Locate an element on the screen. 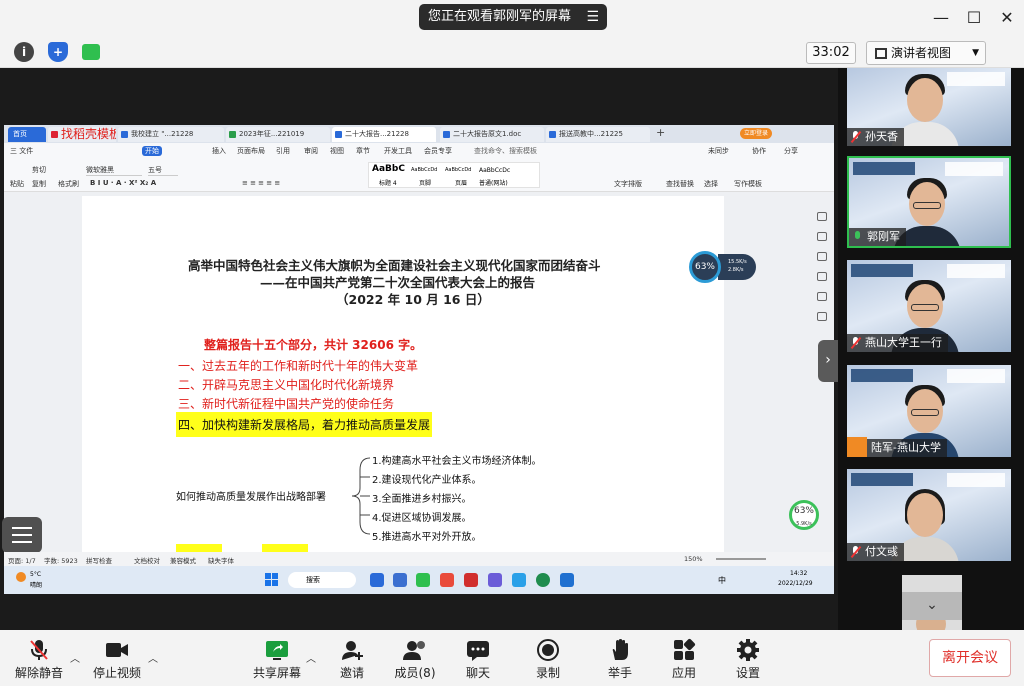  menu-reference: 引用 is located at coordinates (283, 151).